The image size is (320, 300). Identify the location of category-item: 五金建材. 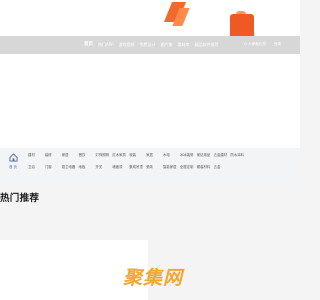
(222, 155).